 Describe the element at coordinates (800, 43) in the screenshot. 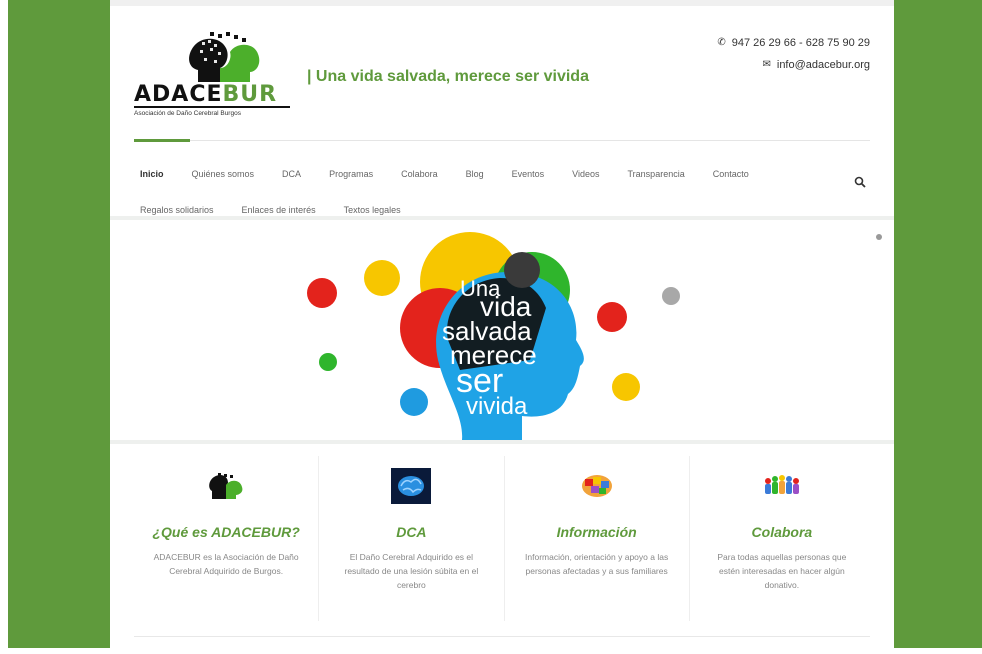

I see `phone-numbers: 947 26 29 66 - 628 75 90 29` at that location.